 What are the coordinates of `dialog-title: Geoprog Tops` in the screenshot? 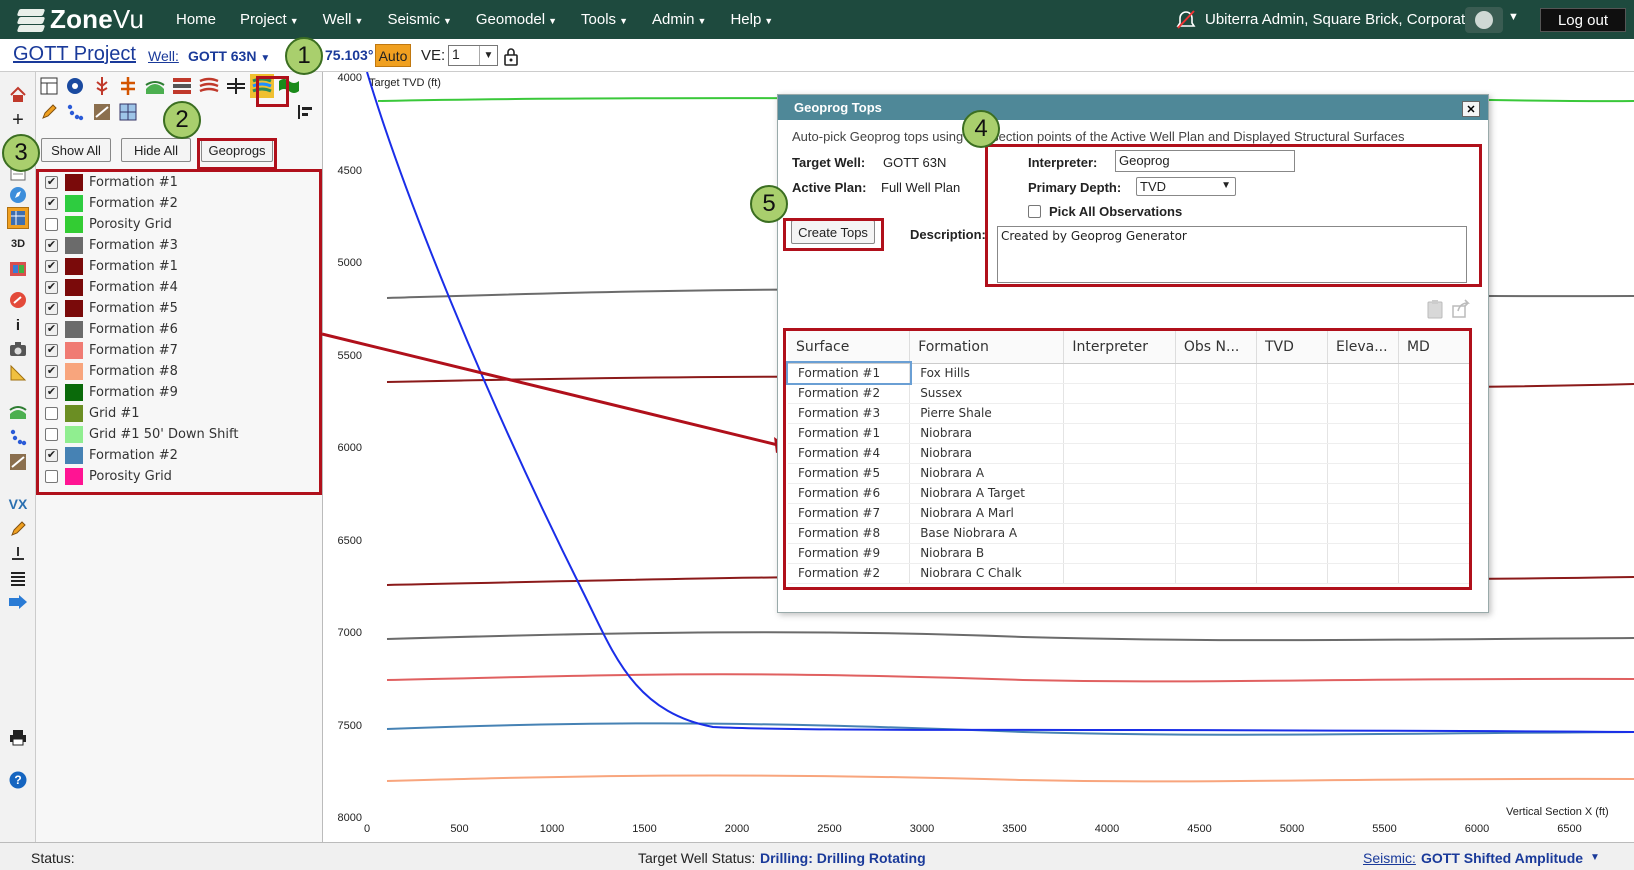 It's located at (1133, 107).